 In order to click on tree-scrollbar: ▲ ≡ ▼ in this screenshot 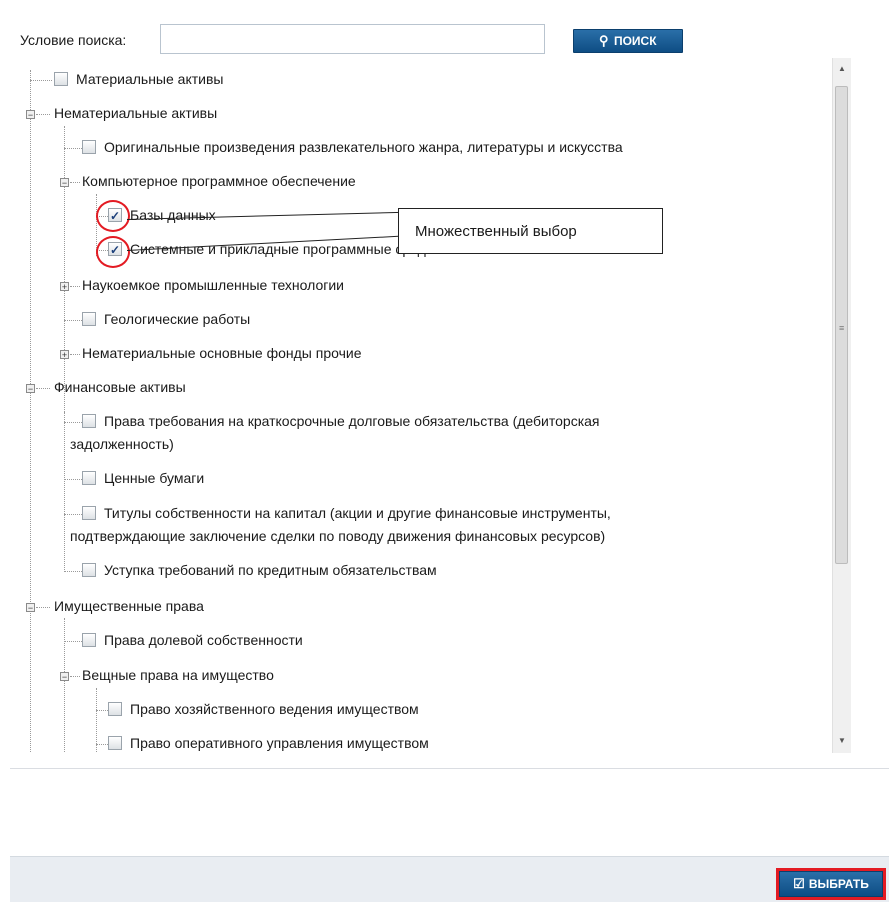, I will do `click(841, 405)`.